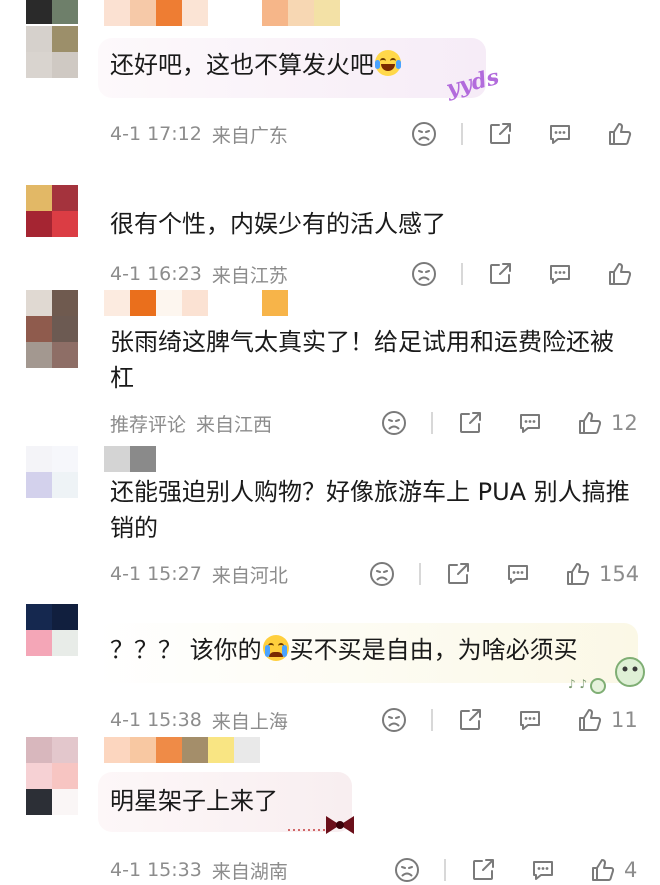 Image resolution: width=660 pixels, height=885 pixels. I want to click on like-button: 11, so click(607, 720).